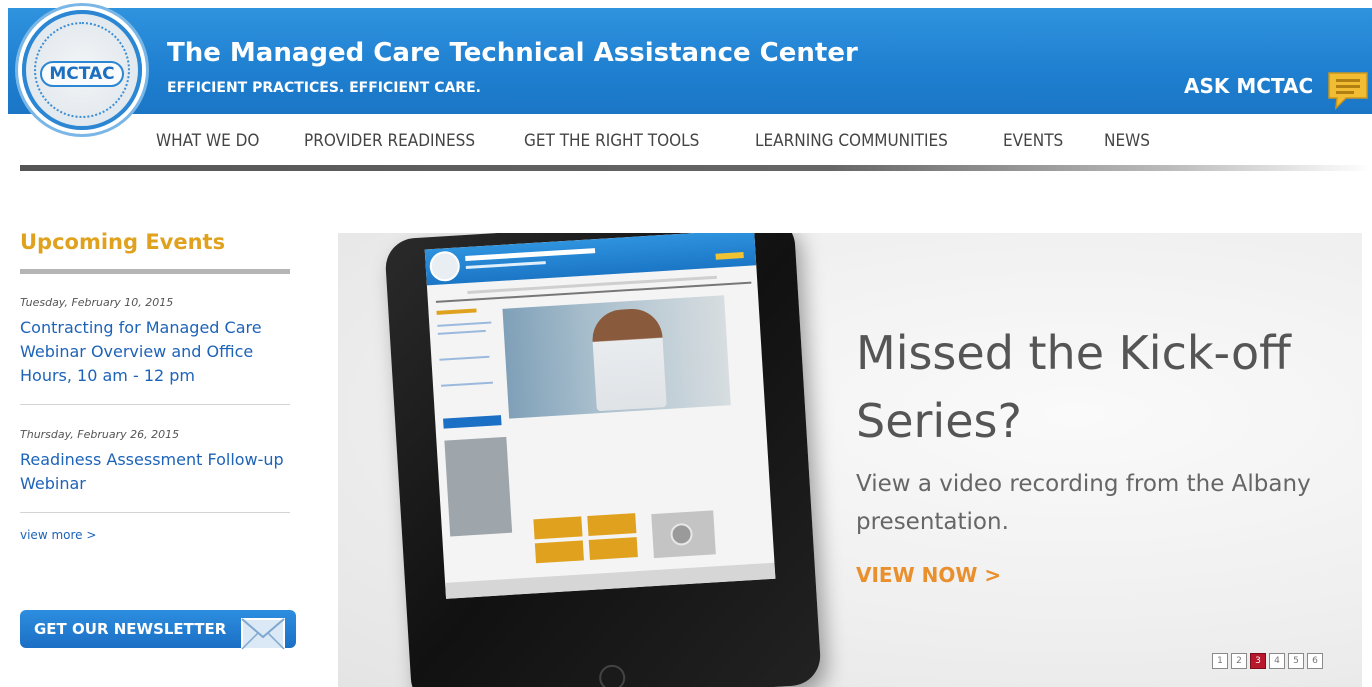  Describe the element at coordinates (851, 141) in the screenshot. I see `nav-item-learning-communities: LEARNING COMMUNITIES` at that location.